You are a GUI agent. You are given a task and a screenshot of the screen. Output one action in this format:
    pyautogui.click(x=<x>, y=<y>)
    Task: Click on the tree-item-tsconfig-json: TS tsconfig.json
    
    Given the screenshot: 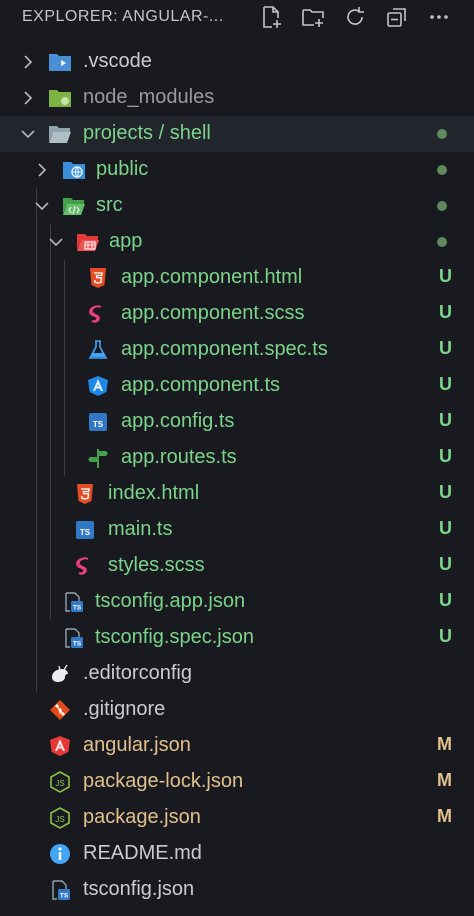 What is the action you would take?
    pyautogui.click(x=237, y=890)
    